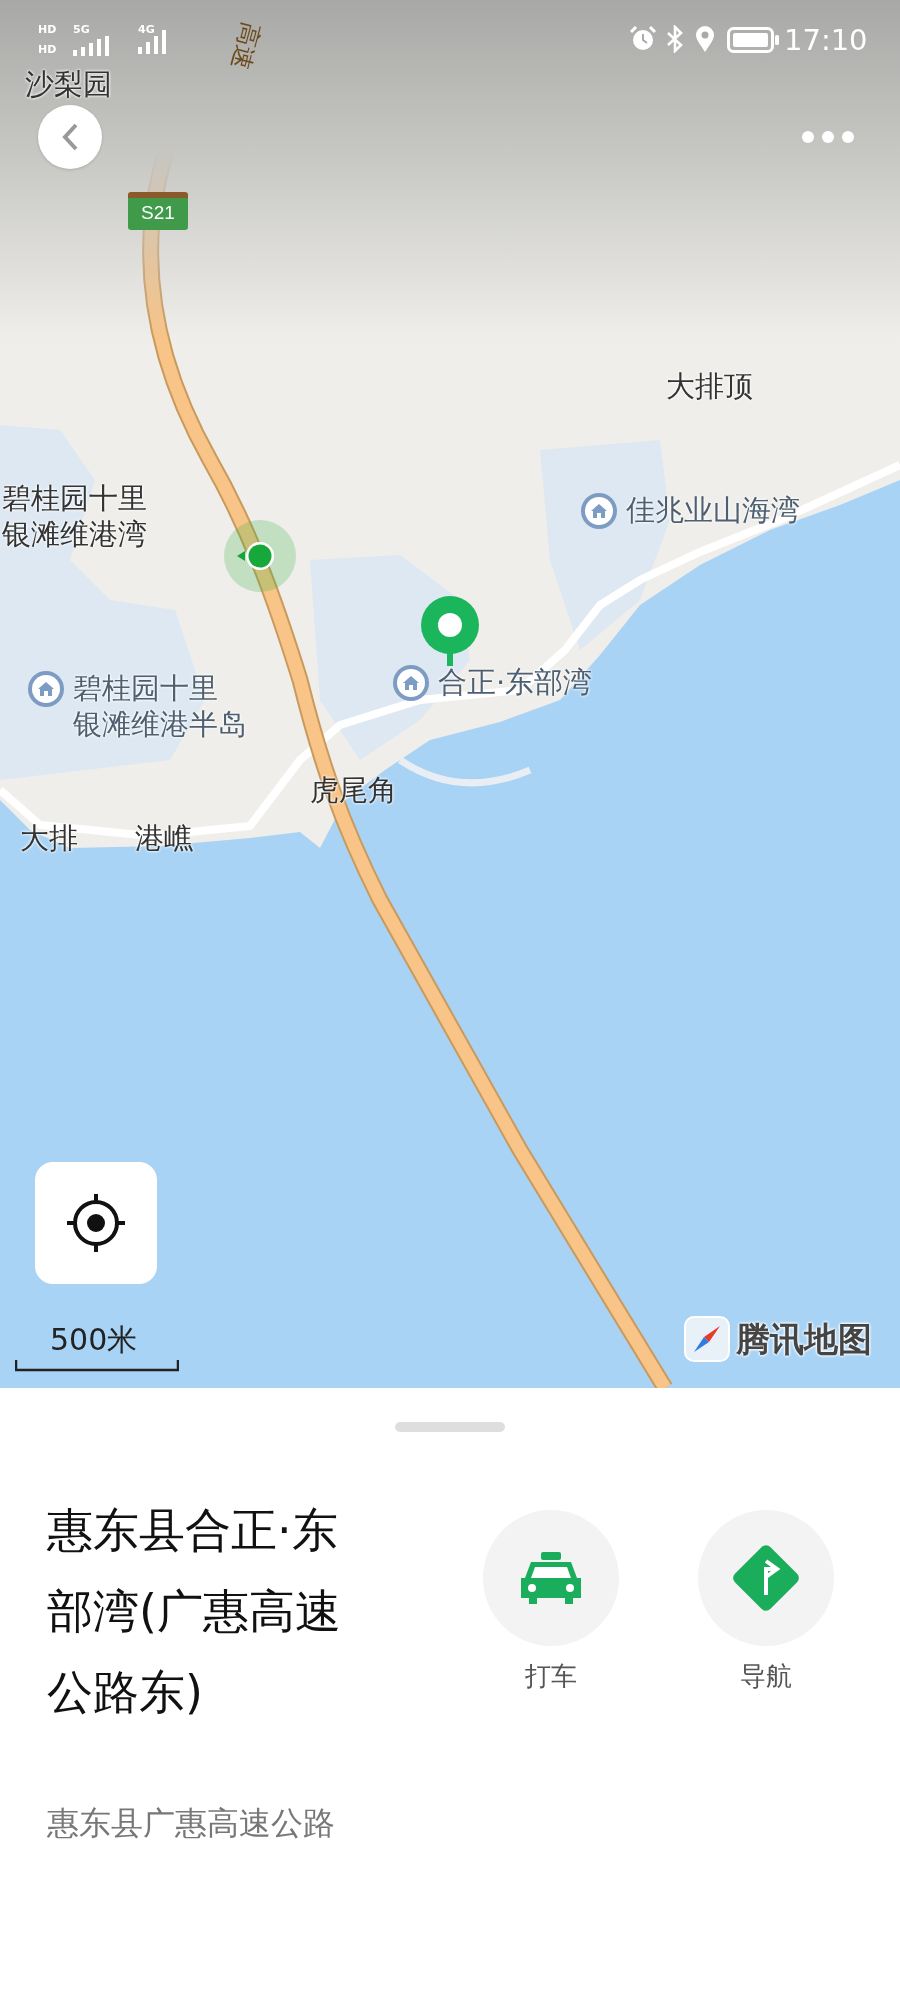  Describe the element at coordinates (353, 790) in the screenshot. I see `map-label: 虎尾角` at that location.